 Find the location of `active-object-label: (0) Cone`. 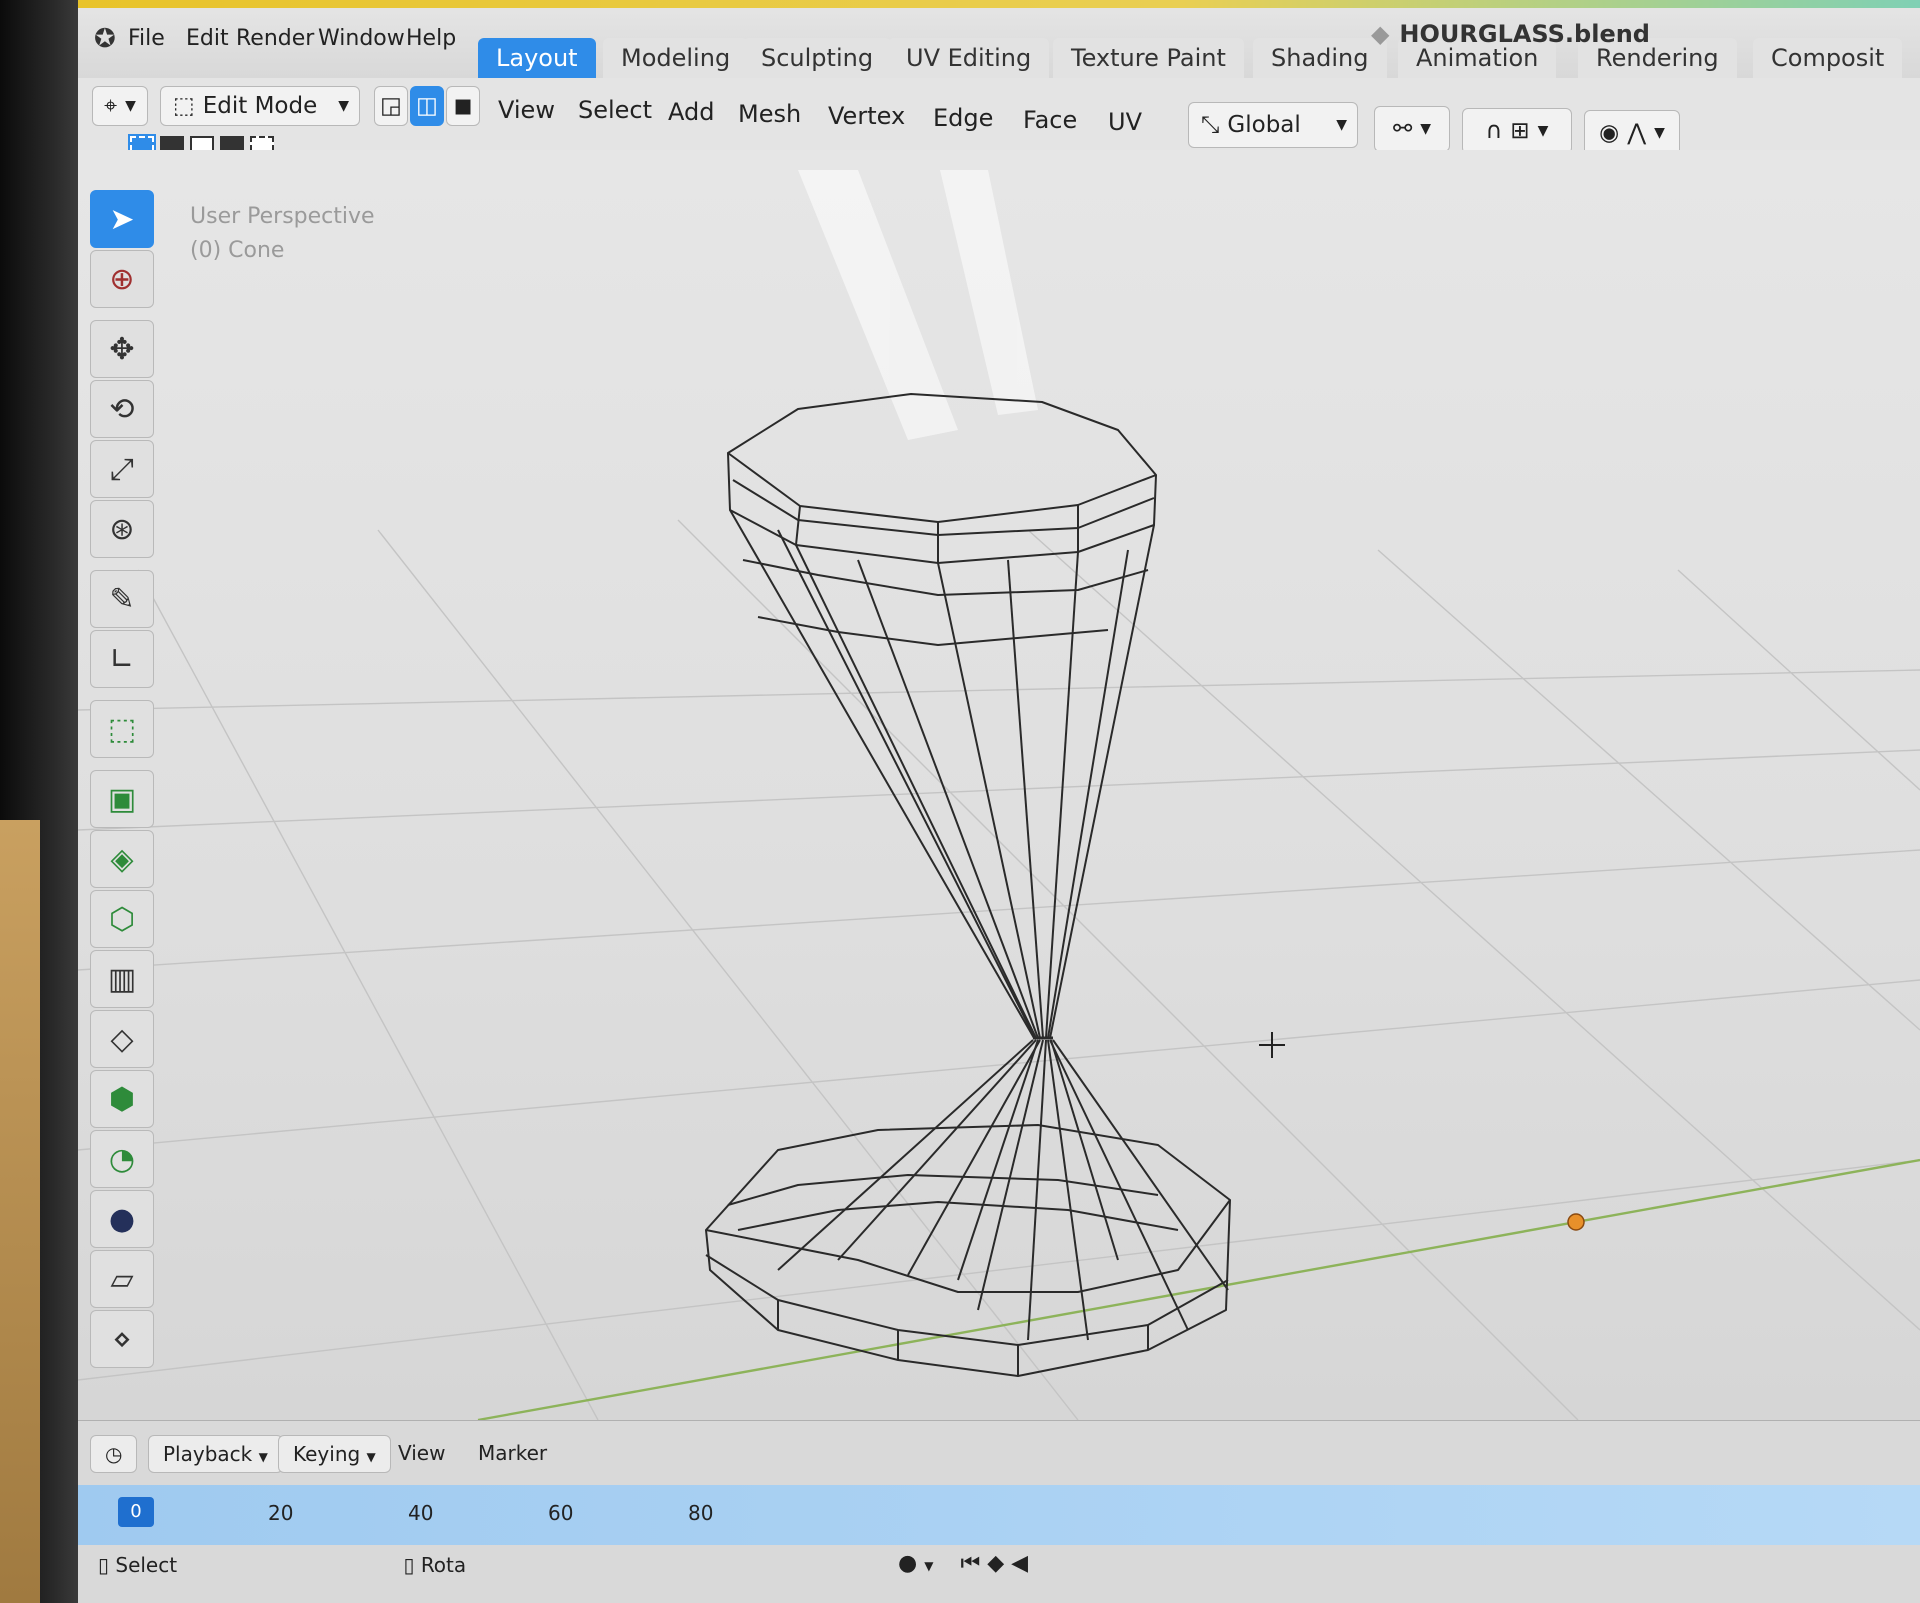

active-object-label: (0) Cone is located at coordinates (237, 250).